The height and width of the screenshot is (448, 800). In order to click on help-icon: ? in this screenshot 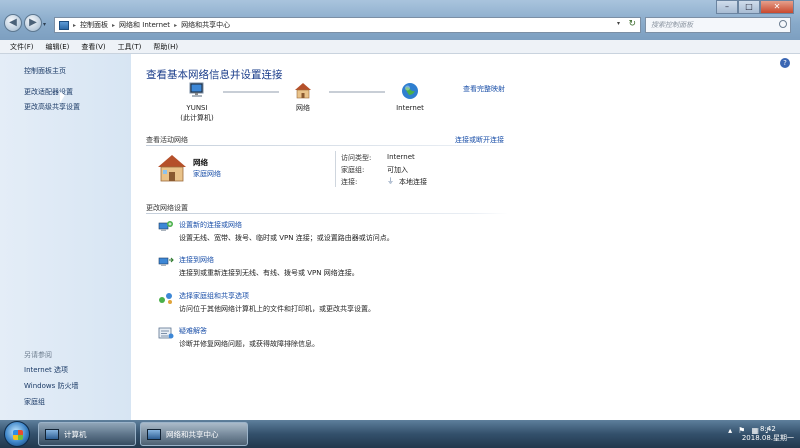, I will do `click(785, 63)`.